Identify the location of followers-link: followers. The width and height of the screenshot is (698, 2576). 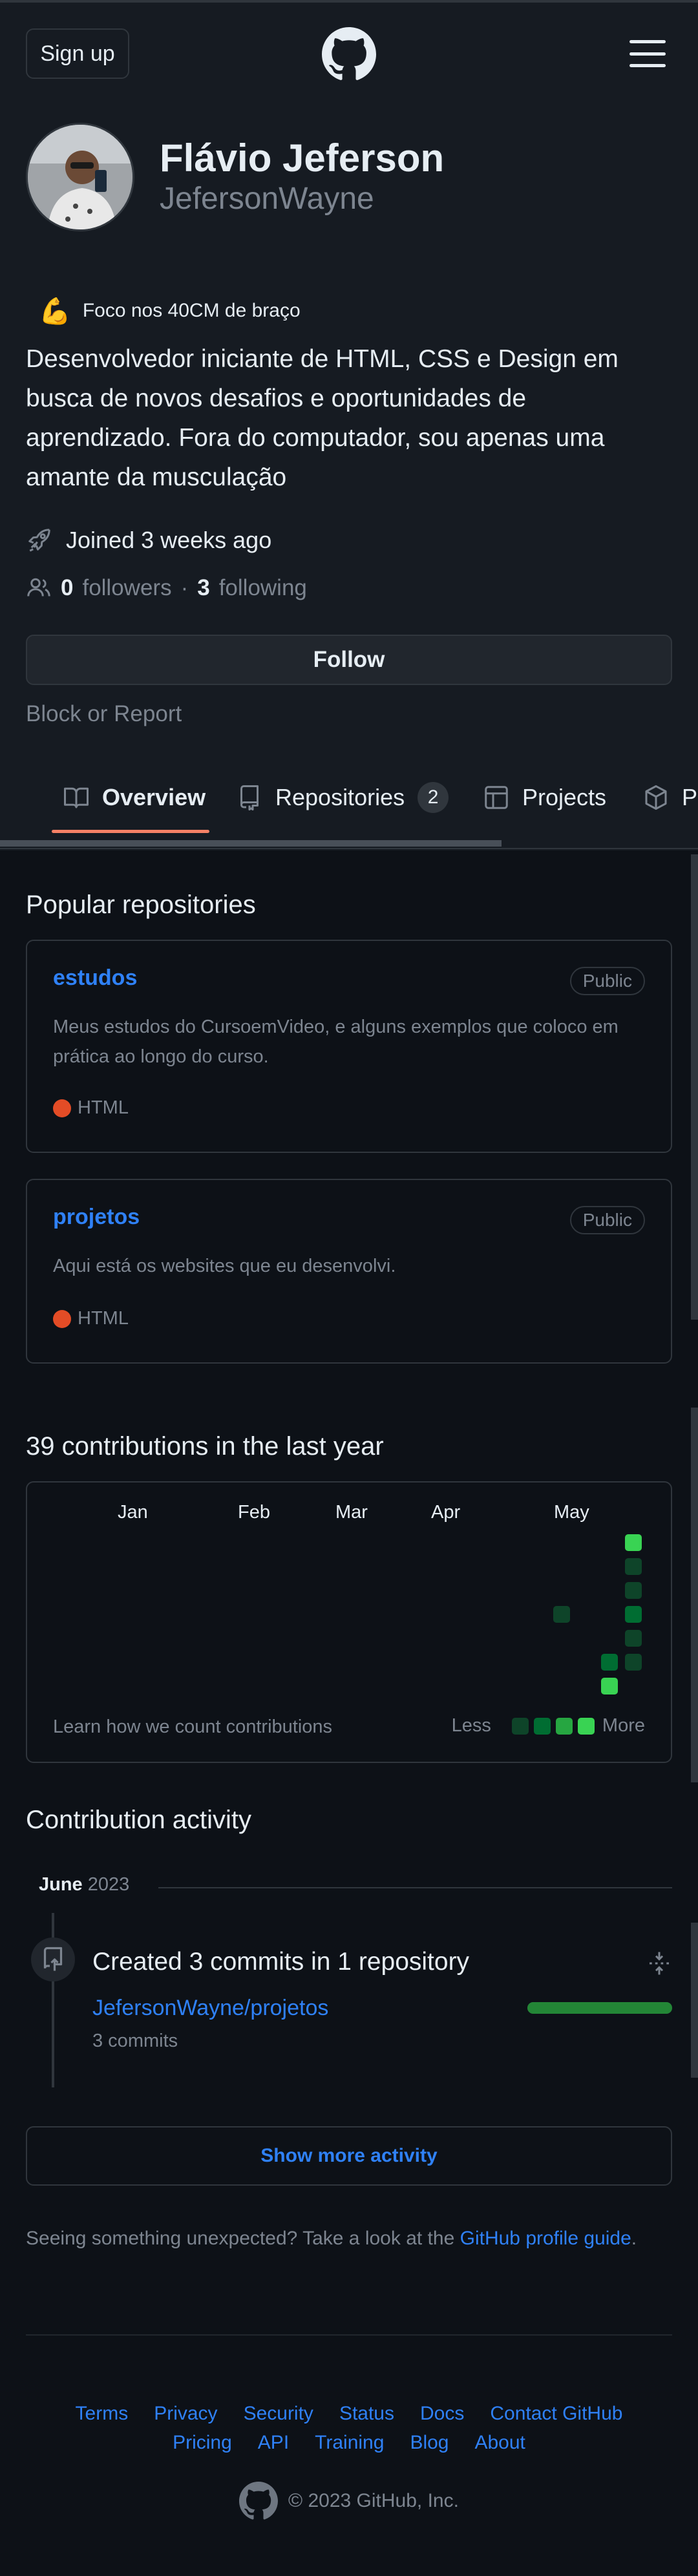
(126, 588).